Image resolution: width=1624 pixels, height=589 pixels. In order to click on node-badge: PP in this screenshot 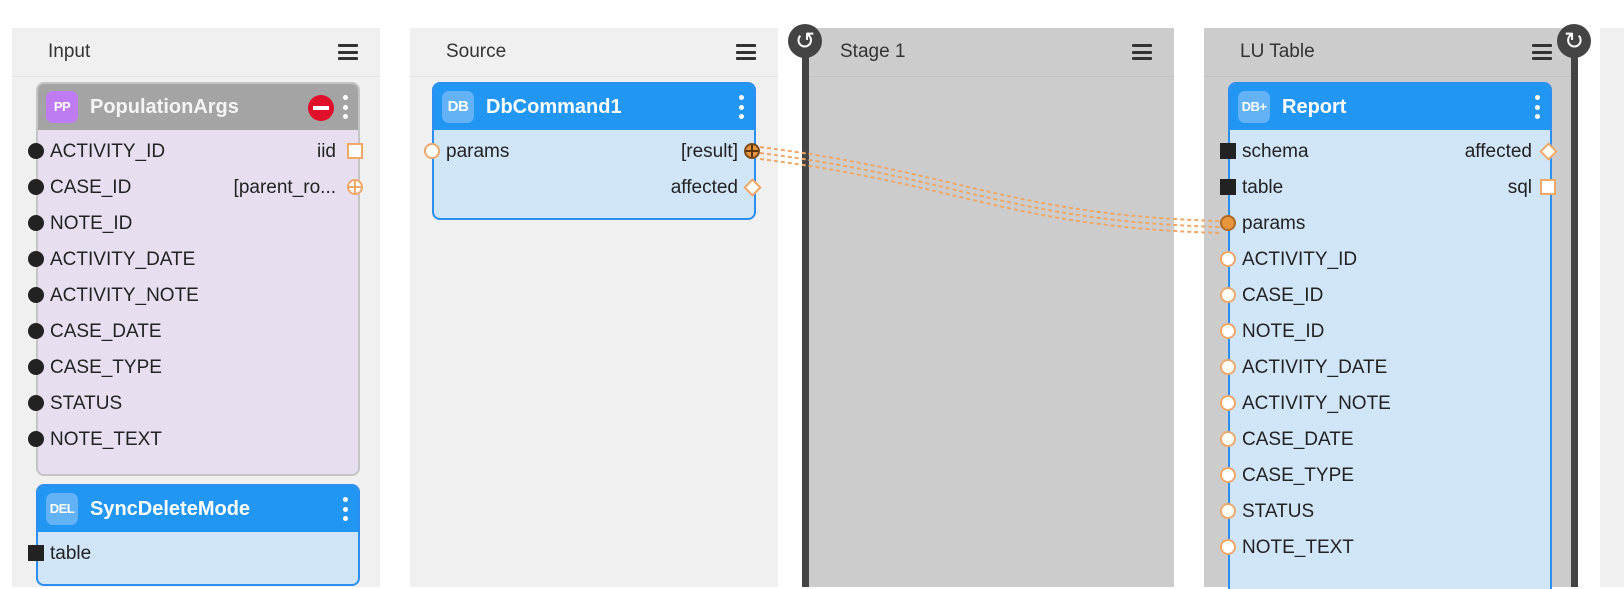, I will do `click(62, 107)`.